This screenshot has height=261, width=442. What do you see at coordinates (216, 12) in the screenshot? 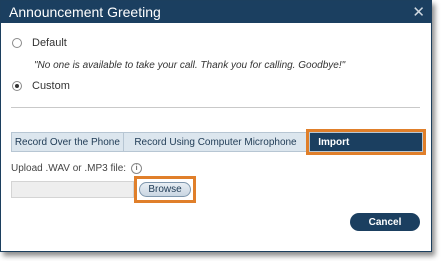
I see `dialog-titlebar: Announcement Greeting ✕` at bounding box center [216, 12].